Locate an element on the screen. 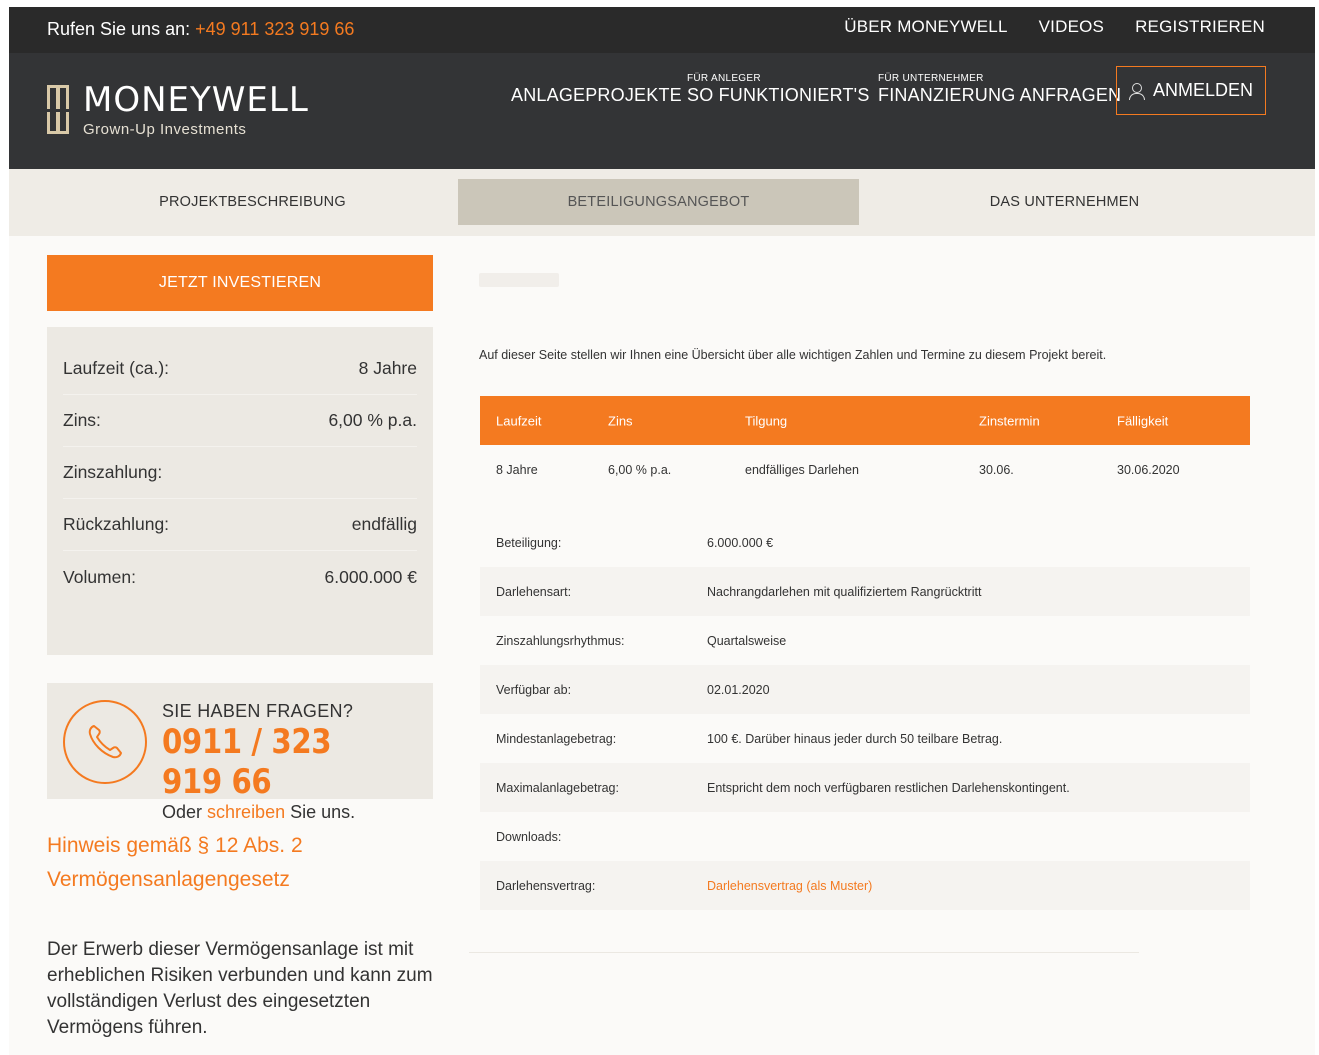 The image size is (1319, 1055). detail-label: Mindestanlagebetrag: is located at coordinates (556, 738).